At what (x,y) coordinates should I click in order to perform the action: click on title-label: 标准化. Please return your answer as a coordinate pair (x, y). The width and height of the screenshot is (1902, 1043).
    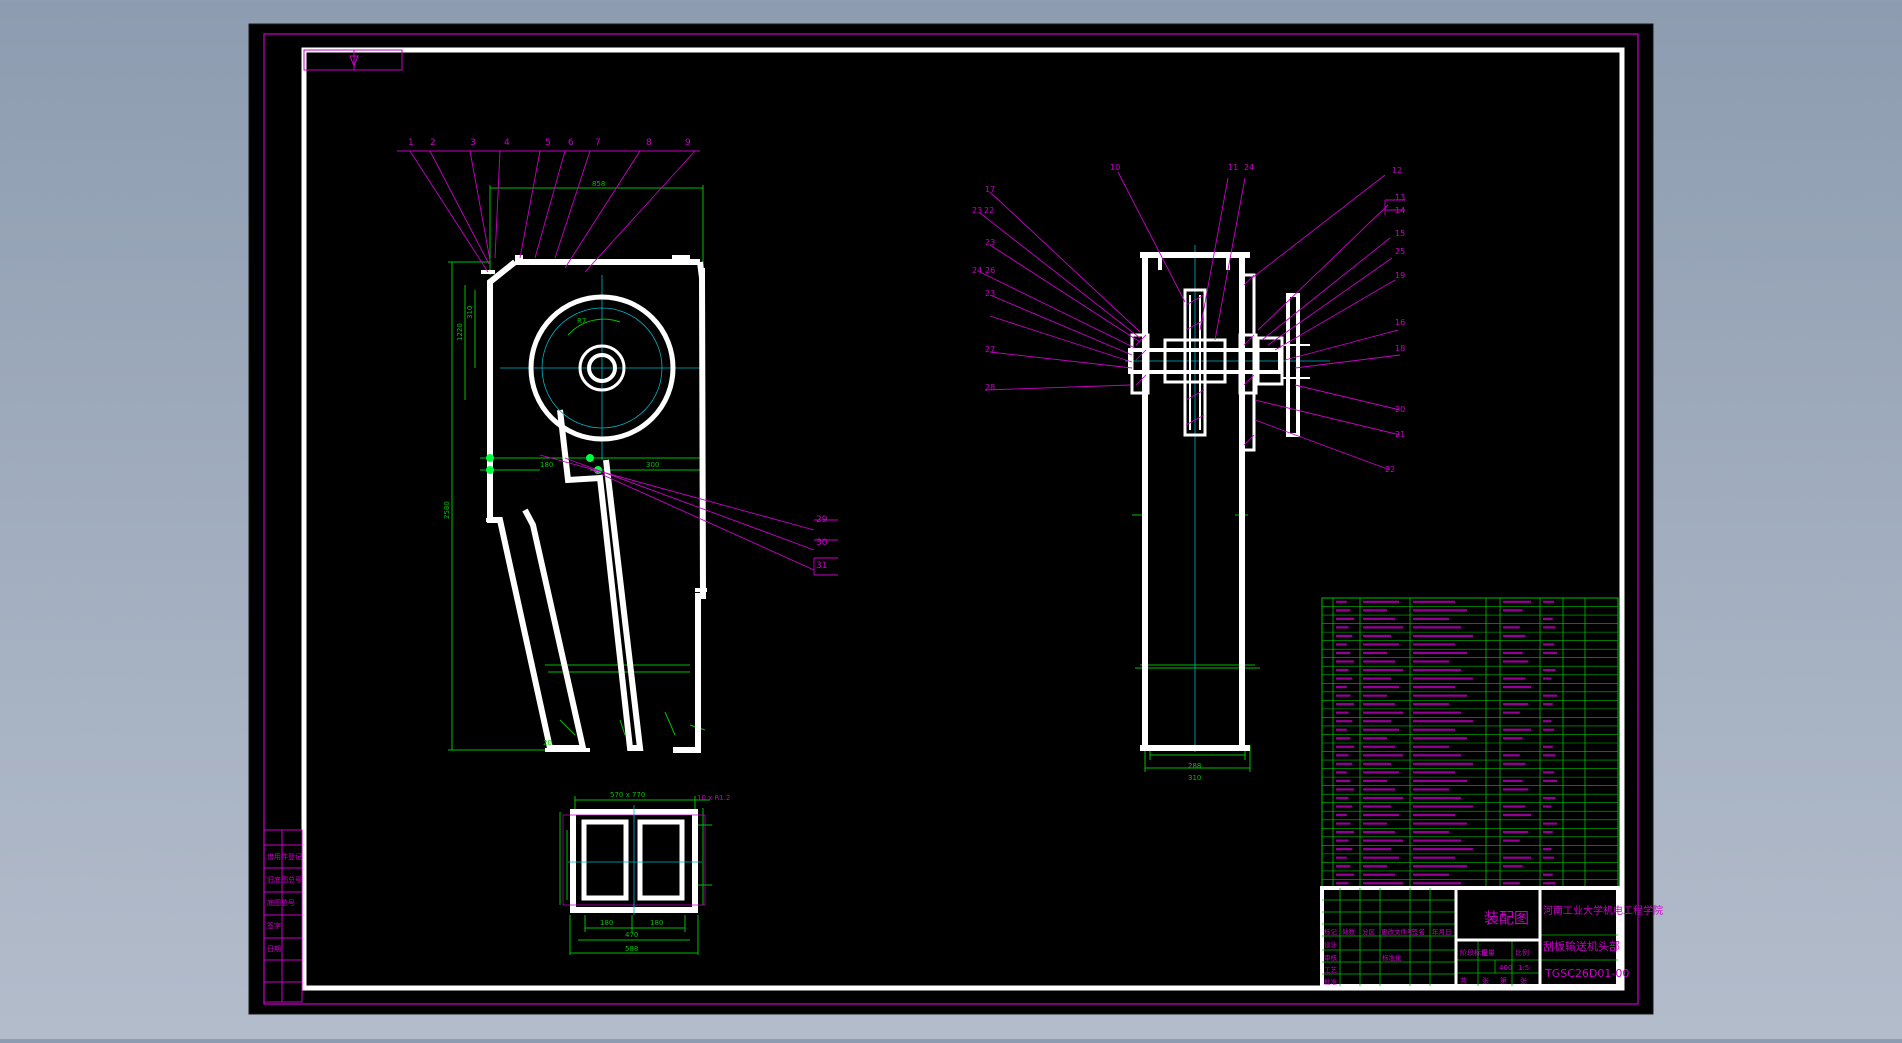
    Looking at the image, I should click on (1392, 957).